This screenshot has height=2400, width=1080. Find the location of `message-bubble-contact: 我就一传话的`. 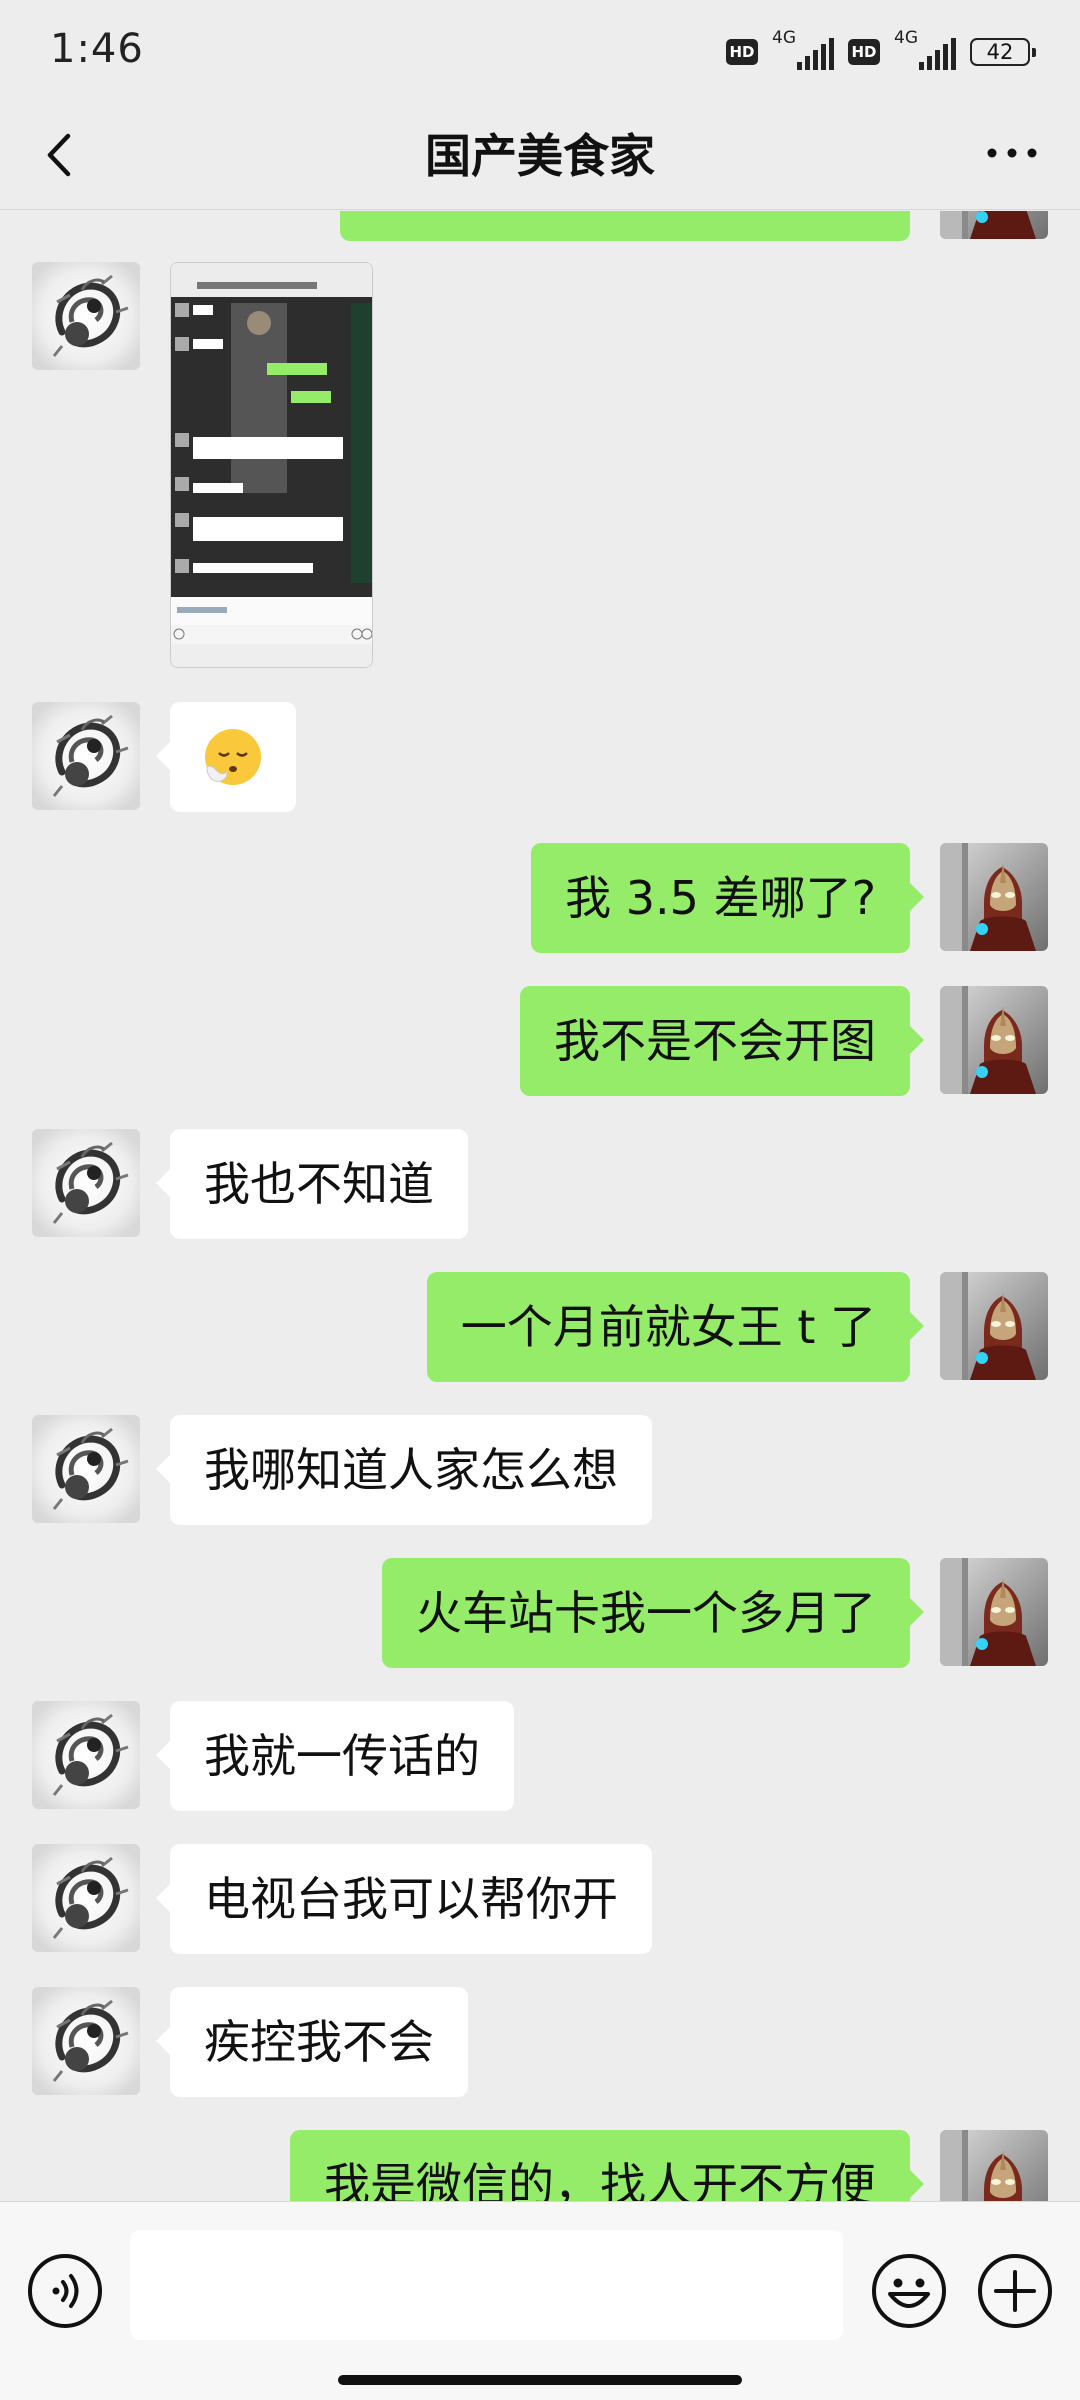

message-bubble-contact: 我就一传话的 is located at coordinates (335, 1756).